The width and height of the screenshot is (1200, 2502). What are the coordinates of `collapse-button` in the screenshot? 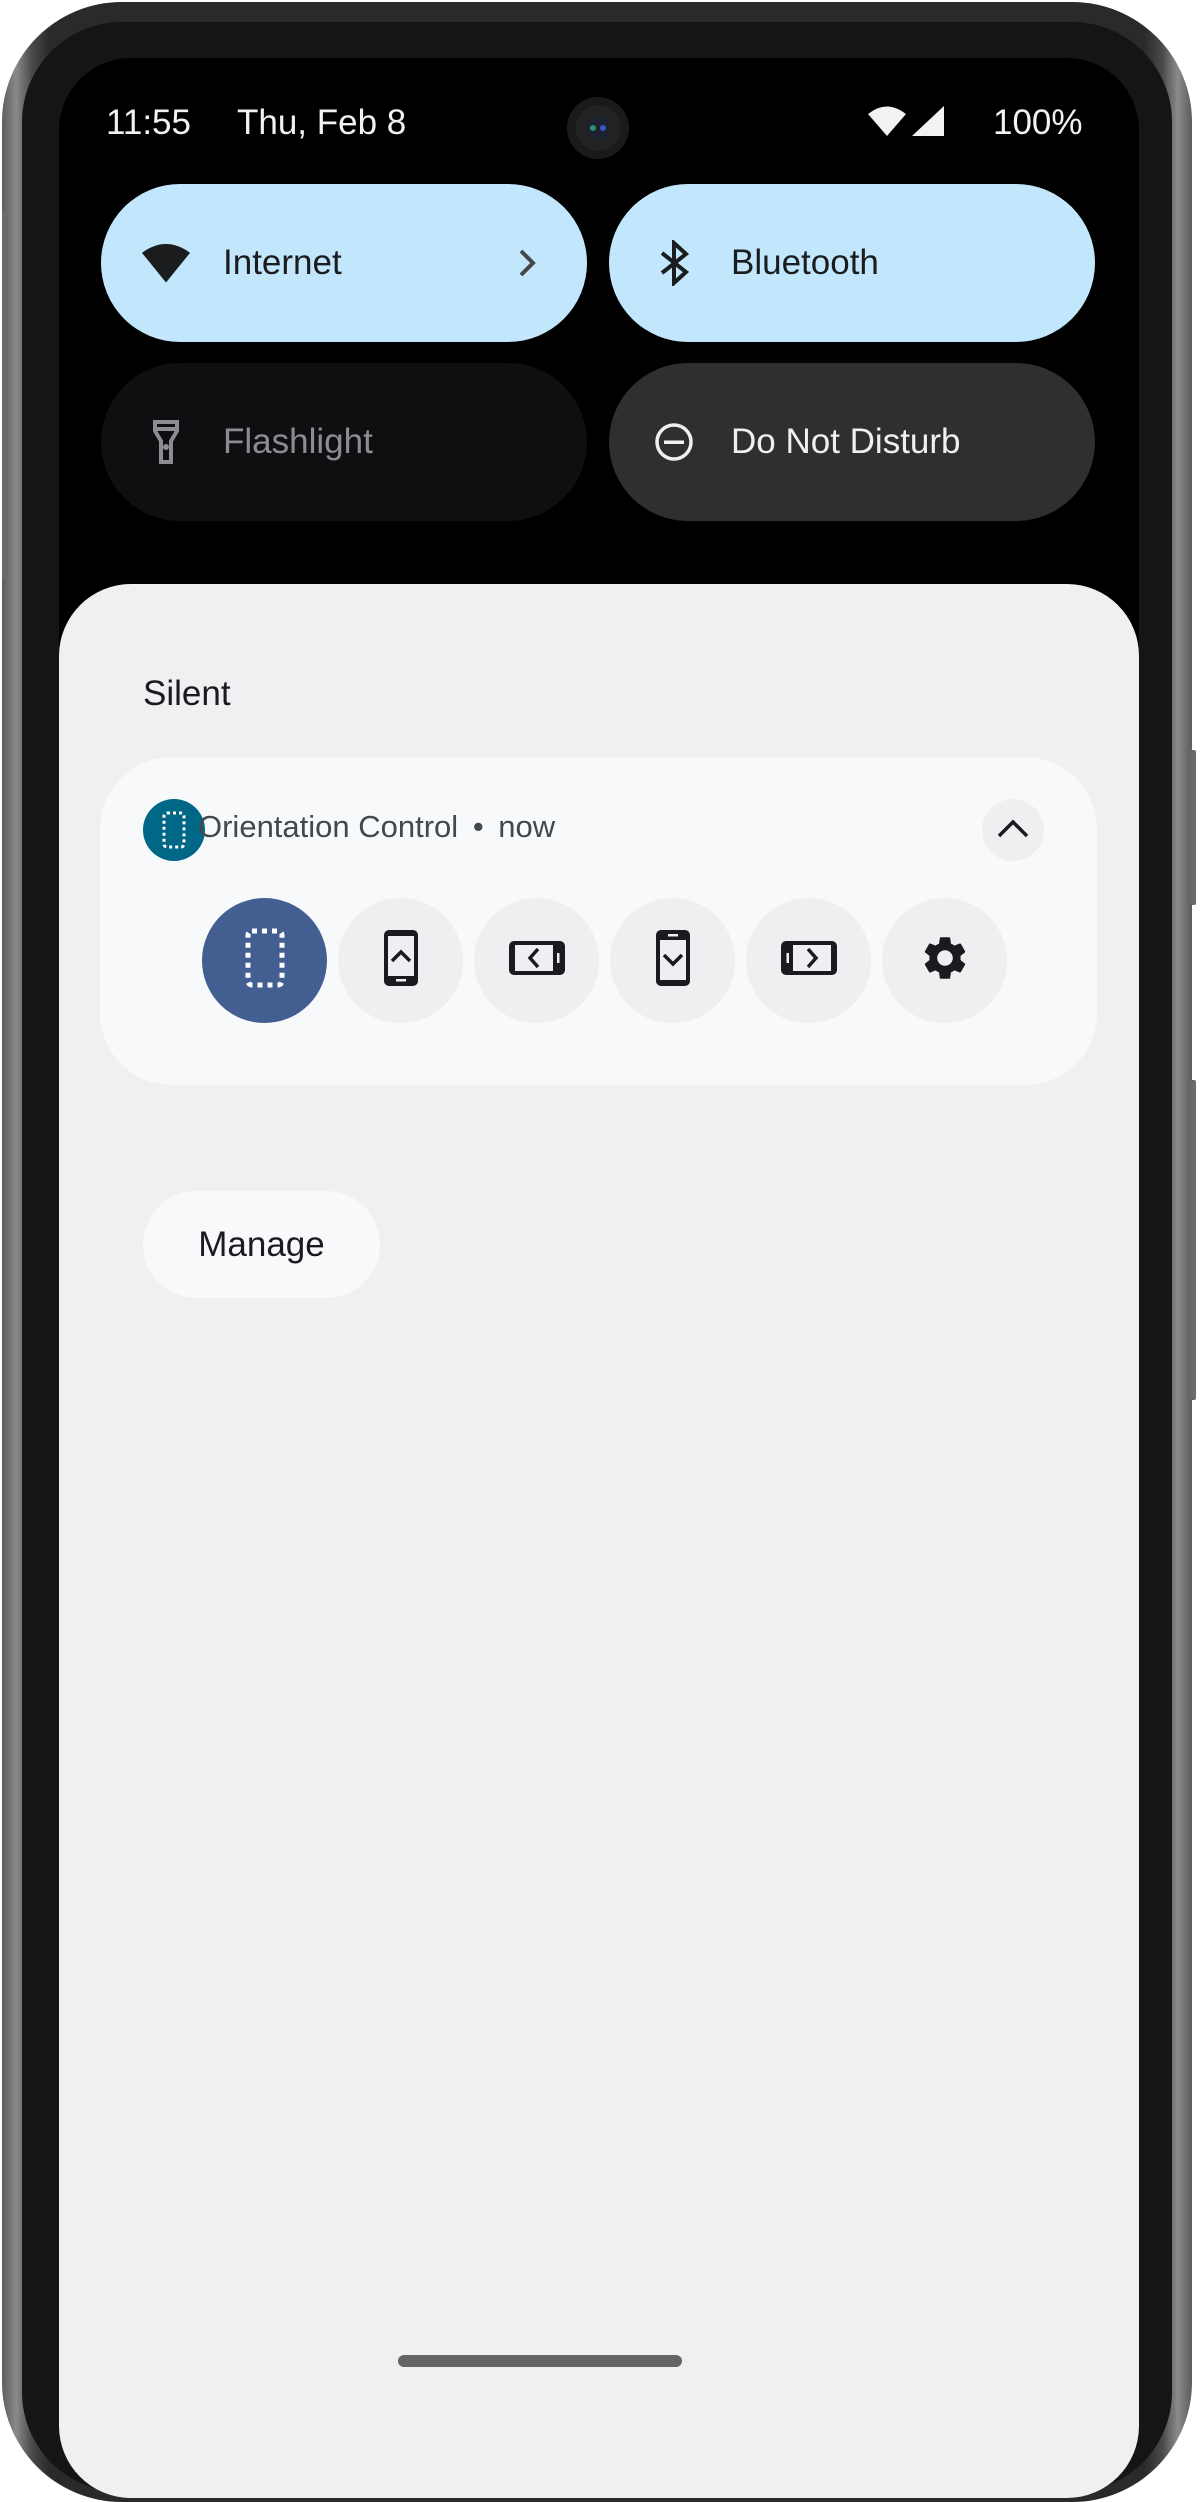 It's located at (1013, 830).